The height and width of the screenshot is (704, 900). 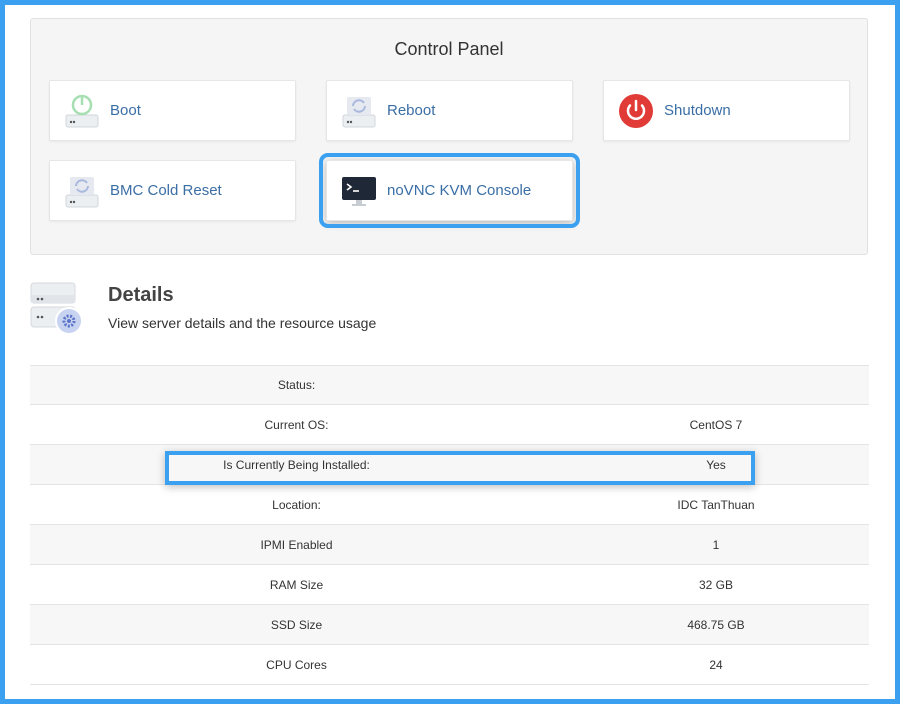 What do you see at coordinates (449, 425) in the screenshot?
I see `table-row: Current OS: CentOS 7` at bounding box center [449, 425].